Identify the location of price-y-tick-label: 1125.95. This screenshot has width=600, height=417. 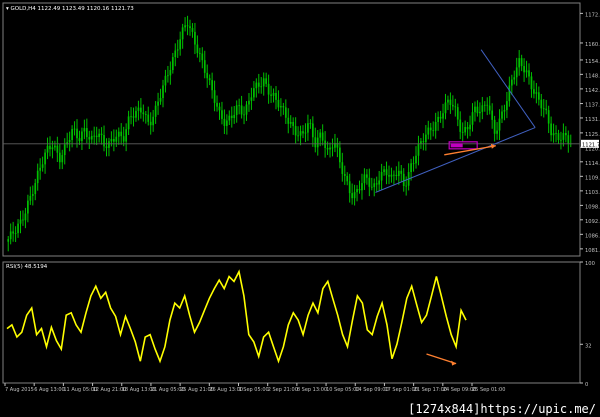
(592, 135).